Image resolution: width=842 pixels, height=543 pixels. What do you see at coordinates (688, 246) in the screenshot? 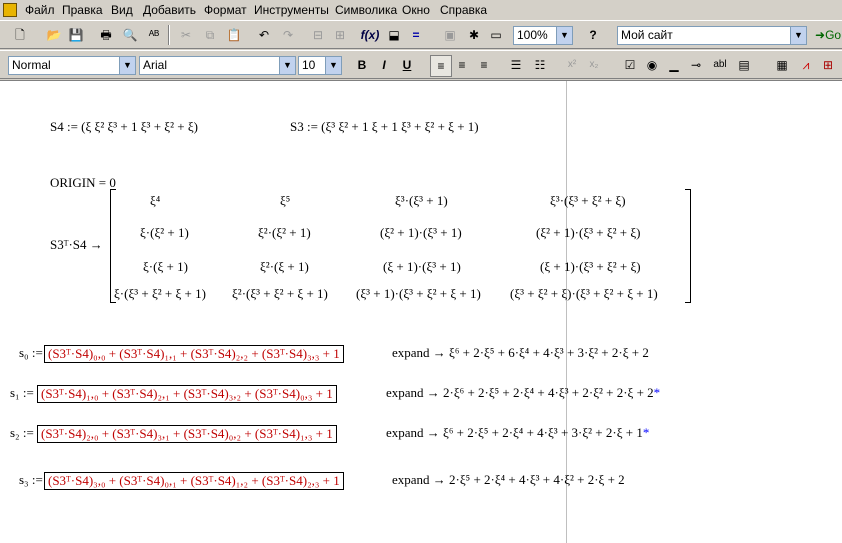
I see `matrix-right-bracket` at bounding box center [688, 246].